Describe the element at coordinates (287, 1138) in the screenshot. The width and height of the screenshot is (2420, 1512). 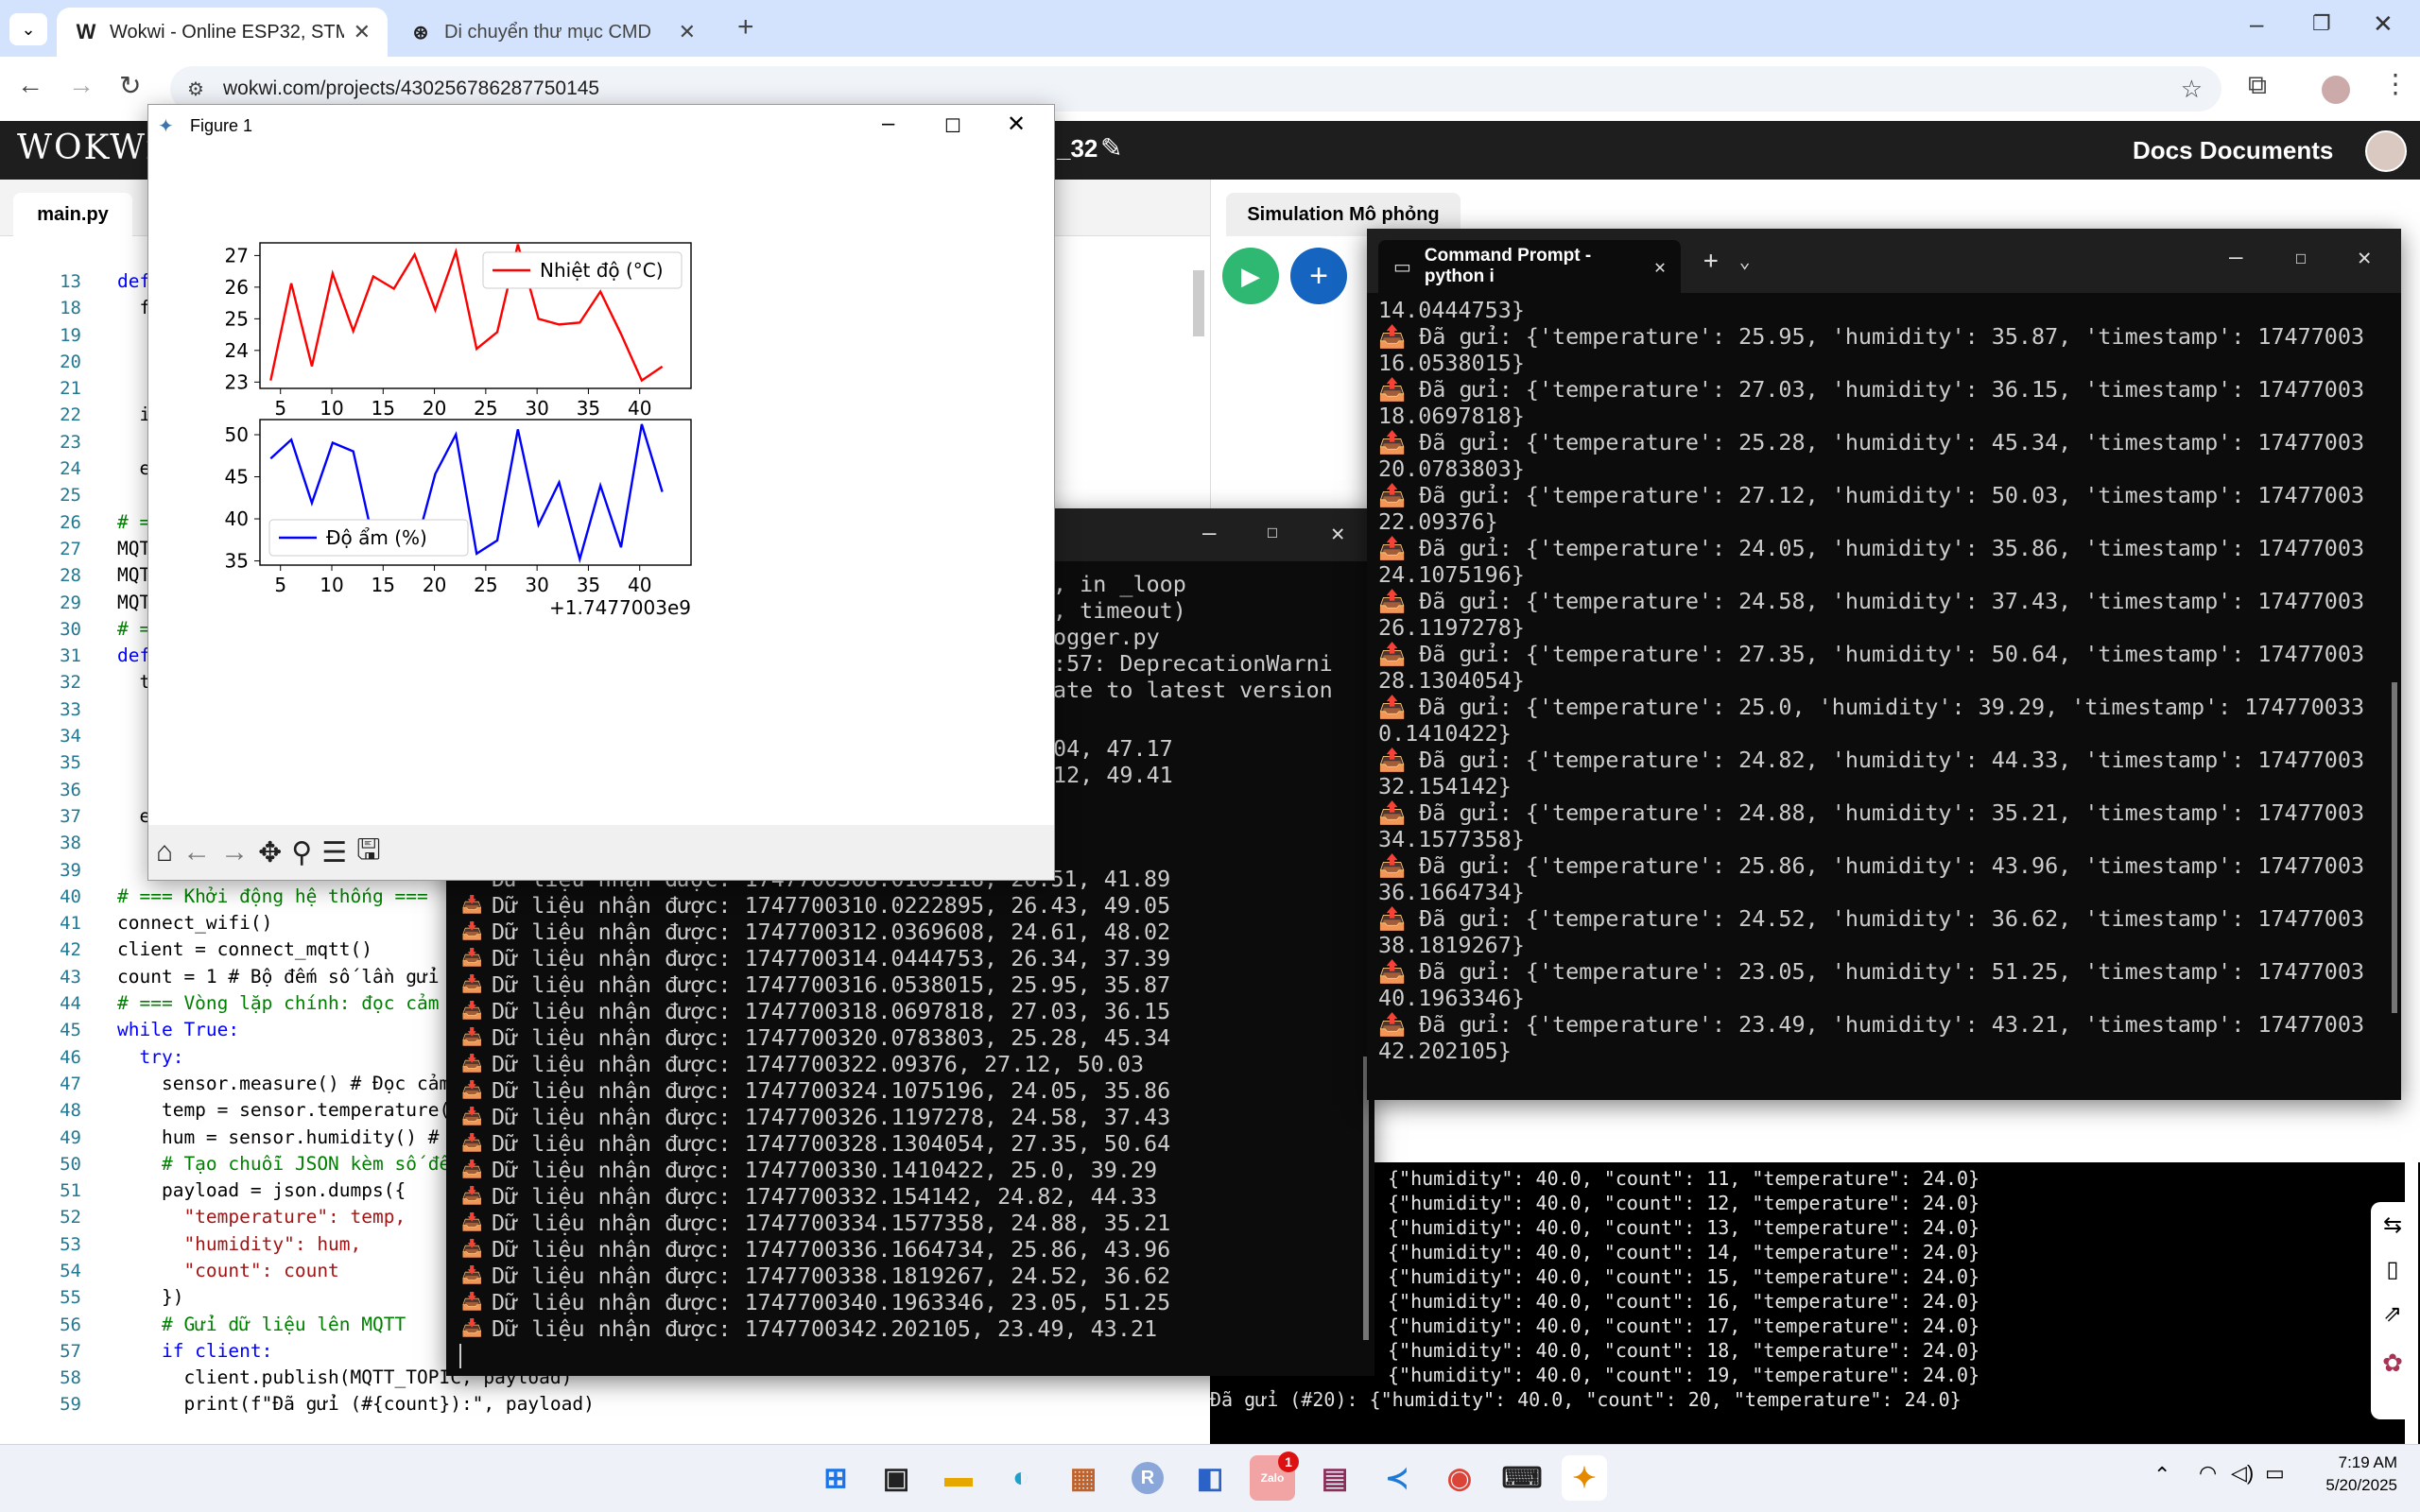
I see `code-line: hum = sensor.humidity() #` at that location.